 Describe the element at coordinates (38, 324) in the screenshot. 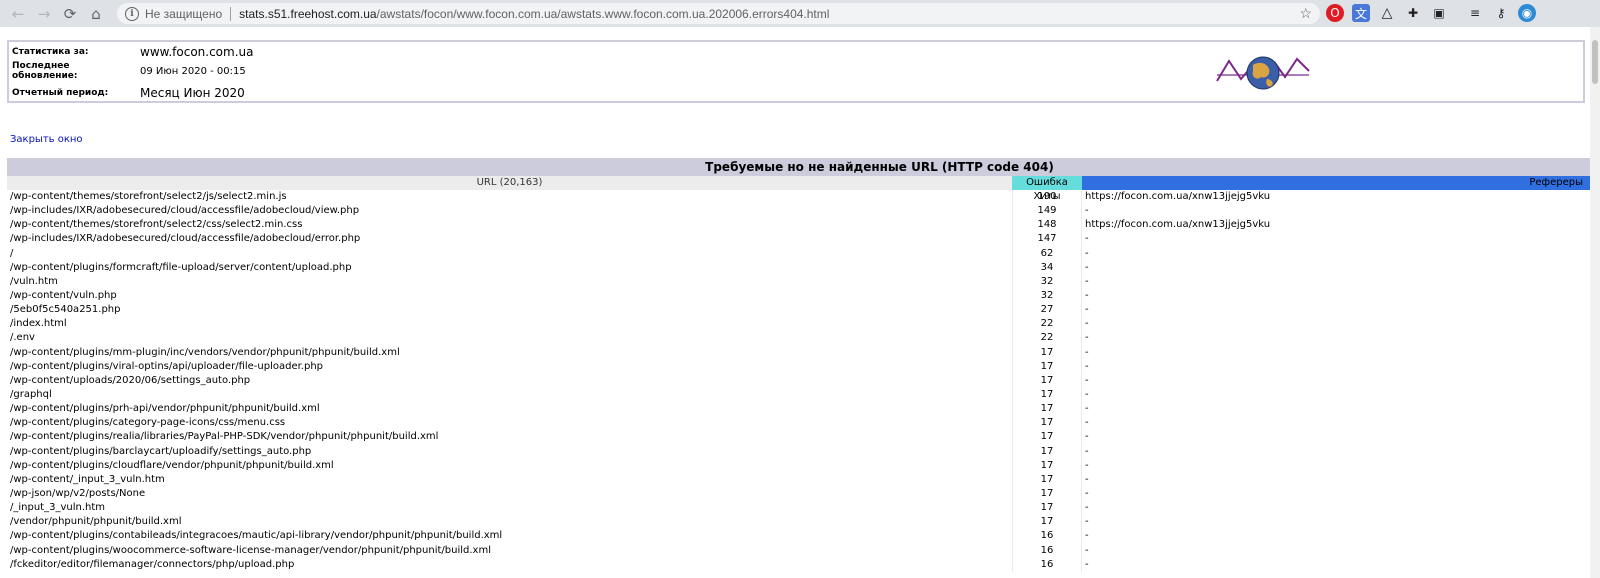

I see `url-cell: /index.html` at that location.